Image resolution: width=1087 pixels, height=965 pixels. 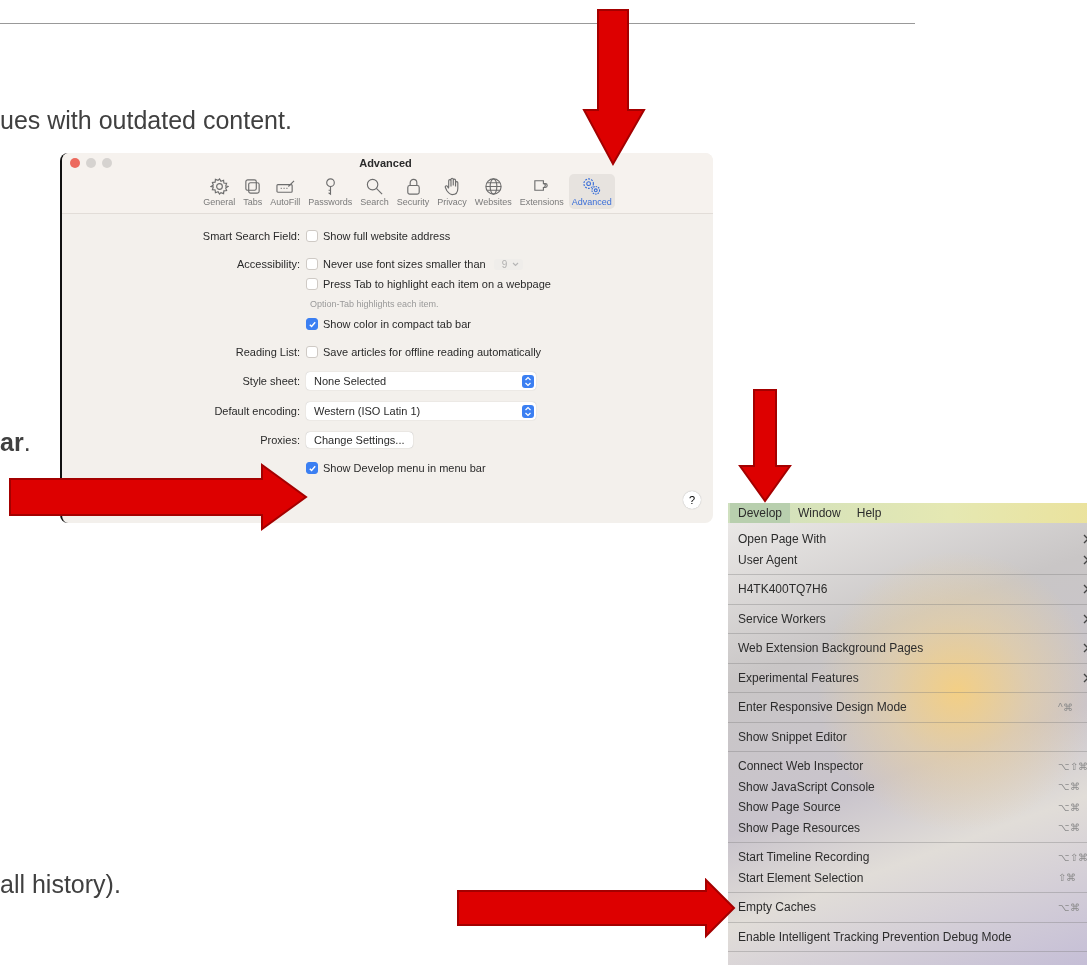 I want to click on menu-item: Show Page Source ⌥⌘, so click(x=911, y=807).